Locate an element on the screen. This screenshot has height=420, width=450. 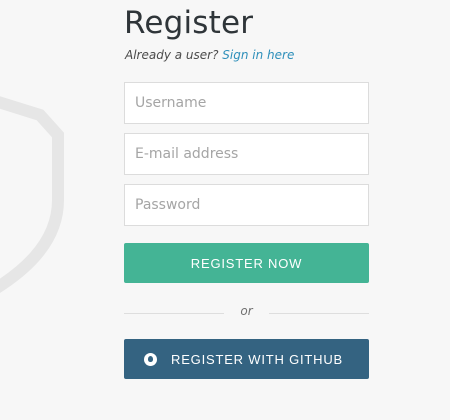
register-now-button: REGISTER NOW is located at coordinates (246, 263).